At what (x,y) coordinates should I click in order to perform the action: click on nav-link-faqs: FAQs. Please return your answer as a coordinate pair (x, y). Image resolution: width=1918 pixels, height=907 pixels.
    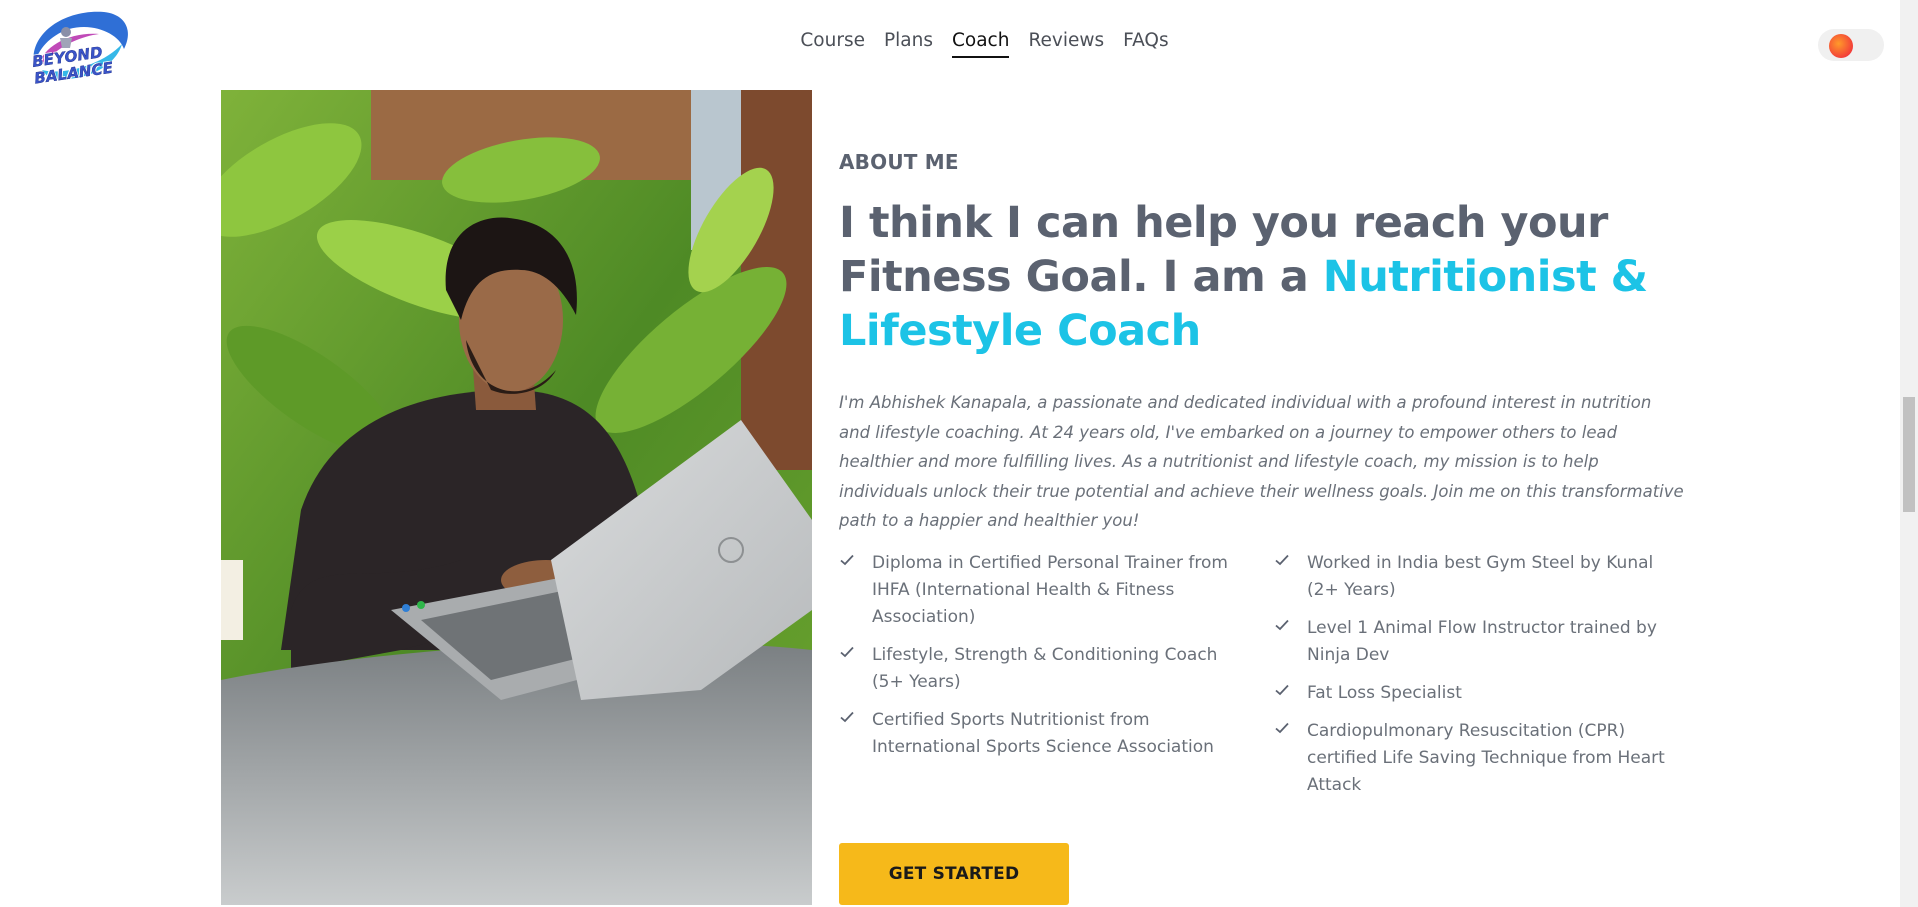
    Looking at the image, I should click on (1145, 44).